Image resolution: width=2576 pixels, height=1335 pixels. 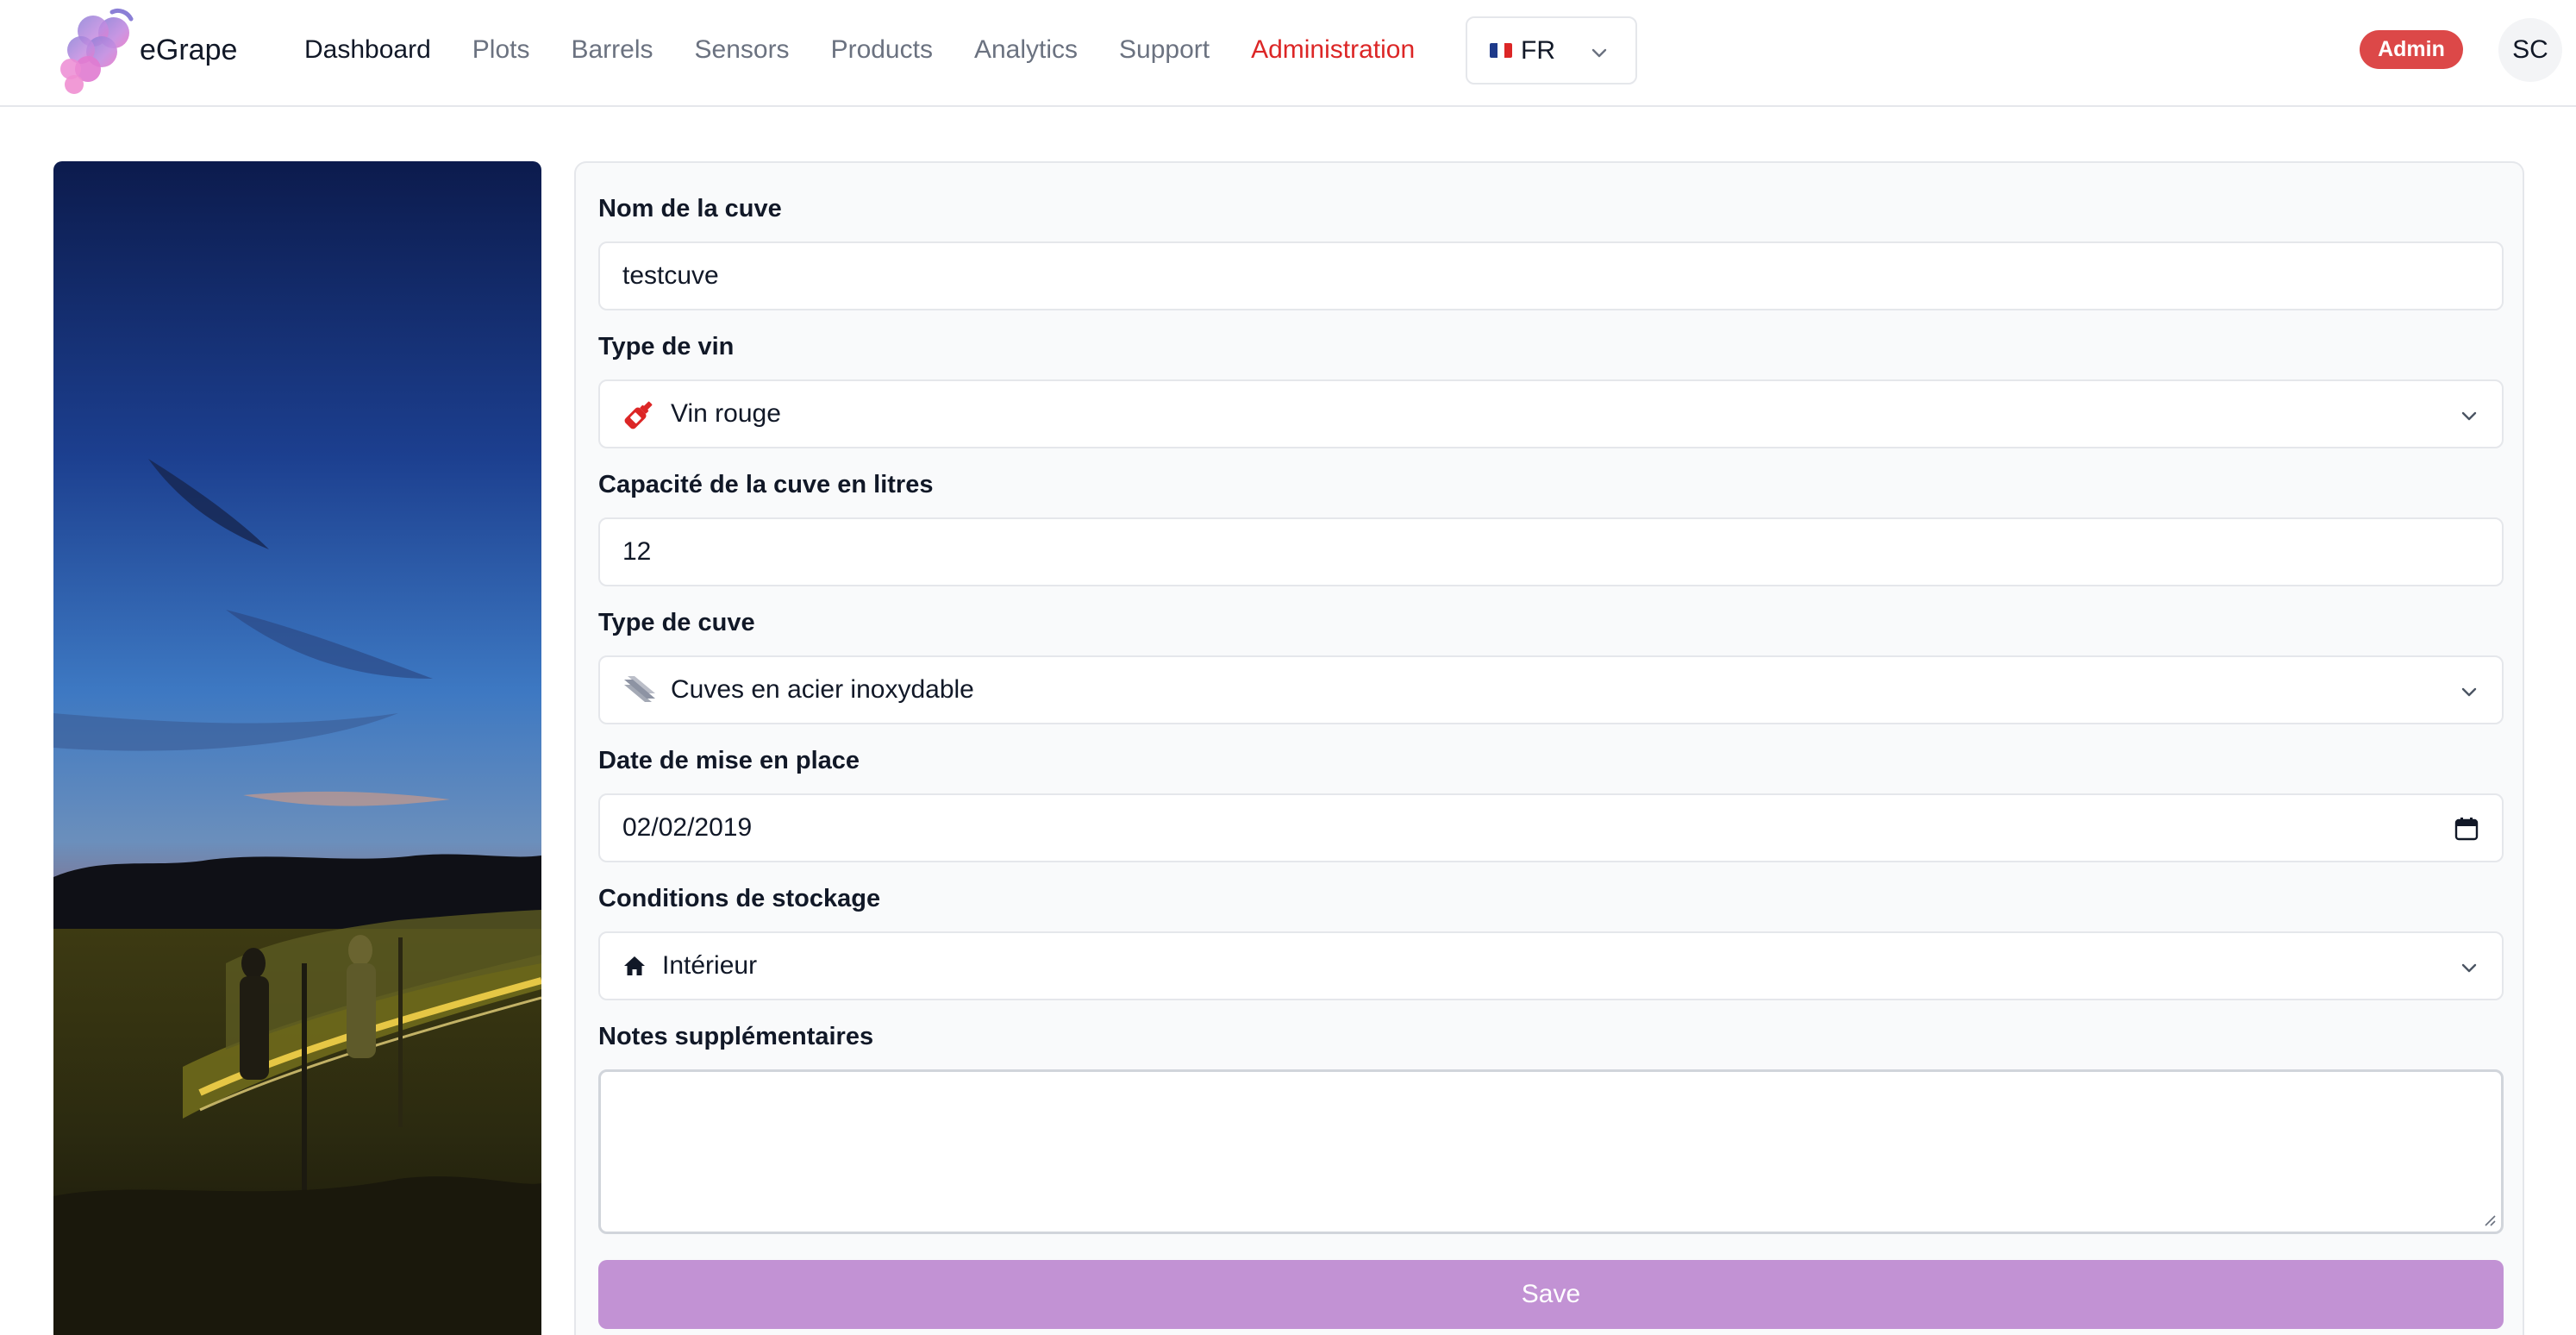 What do you see at coordinates (367, 50) in the screenshot?
I see `nav-item-dashboard: Dashboard` at bounding box center [367, 50].